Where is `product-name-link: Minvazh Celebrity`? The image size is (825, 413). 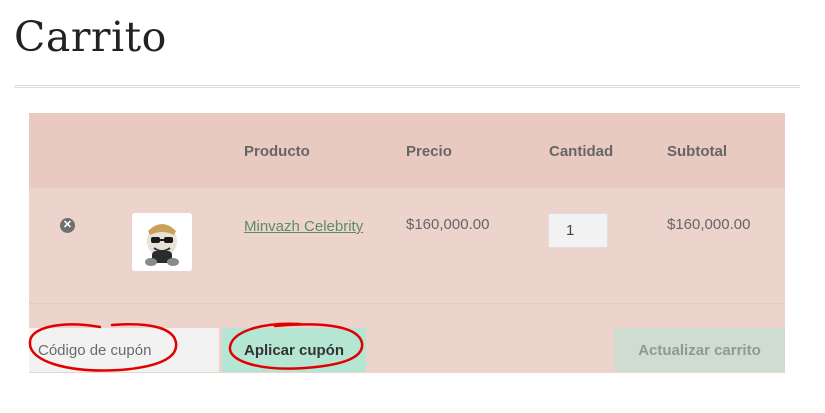
product-name-link: Minvazh Celebrity is located at coordinates (304, 226).